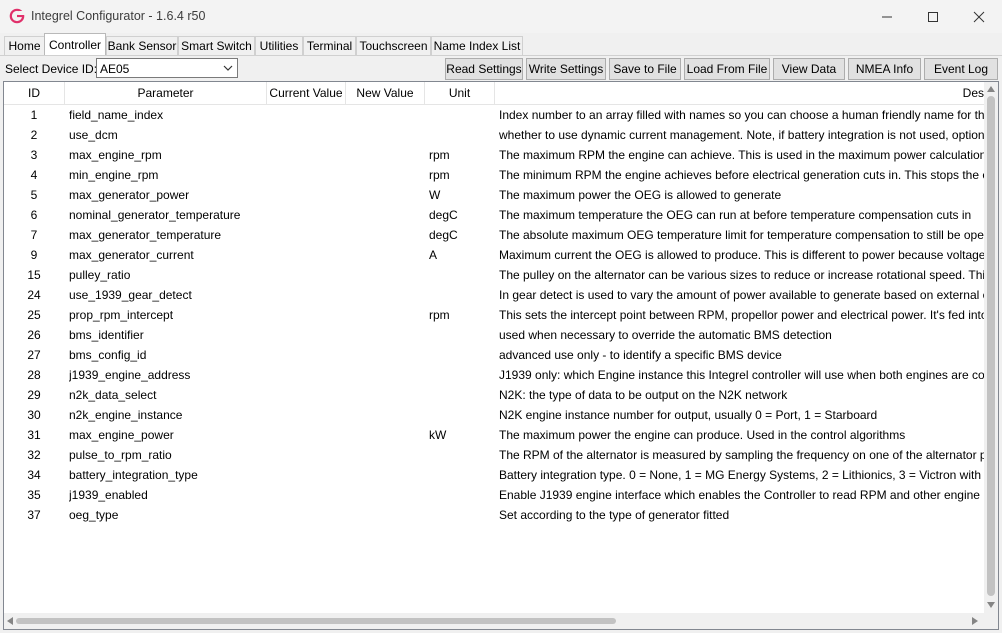 The width and height of the screenshot is (1002, 633). Describe the element at coordinates (10, 621) in the screenshot. I see `scroll-left-icon` at that location.